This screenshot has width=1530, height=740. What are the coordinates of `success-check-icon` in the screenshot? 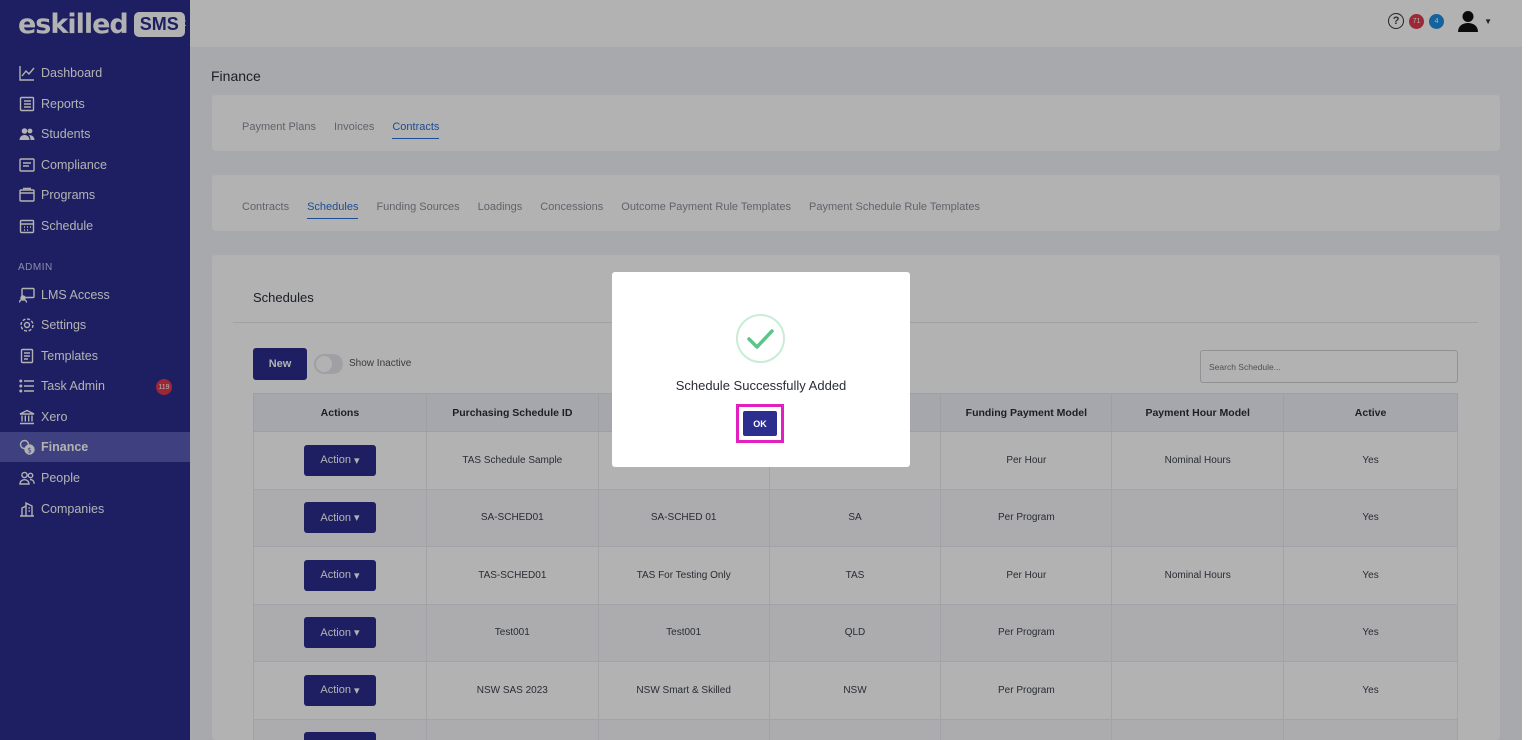 It's located at (760, 338).